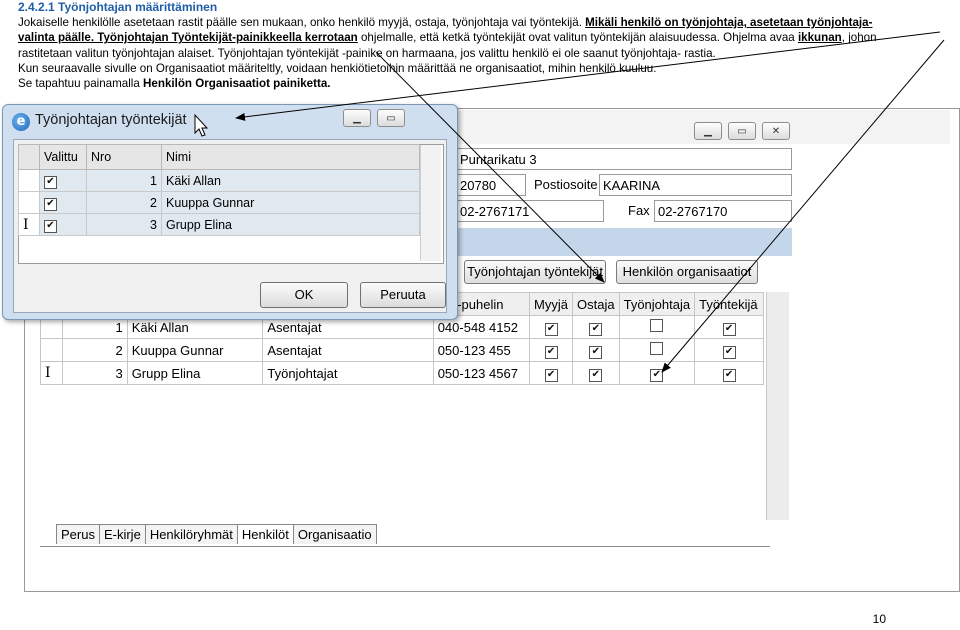 The image size is (960, 630). I want to click on row-phone: 050-123 4567, so click(481, 373).